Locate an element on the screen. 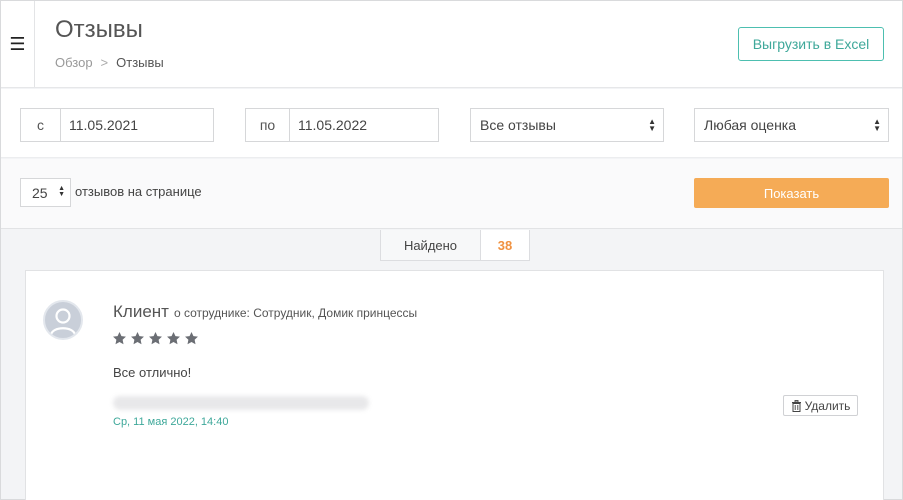 This screenshot has height=500, width=903. rating-select: Любая оценка ▲ ▼ is located at coordinates (791, 125).